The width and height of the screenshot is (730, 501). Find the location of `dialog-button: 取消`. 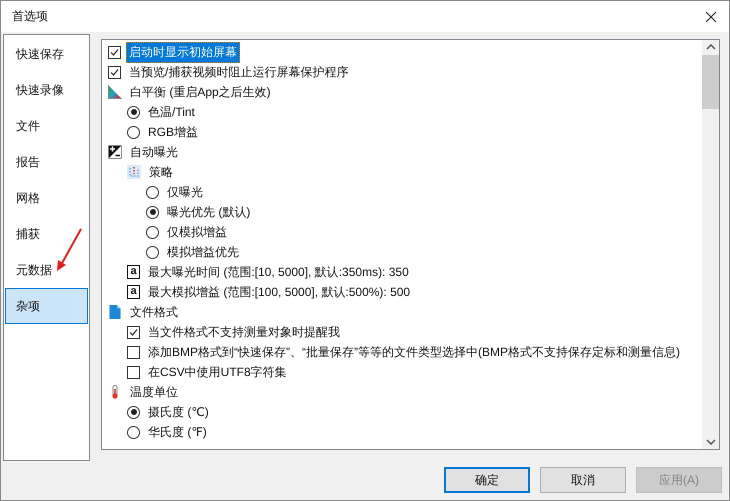

dialog-button: 取消 is located at coordinates (583, 480).